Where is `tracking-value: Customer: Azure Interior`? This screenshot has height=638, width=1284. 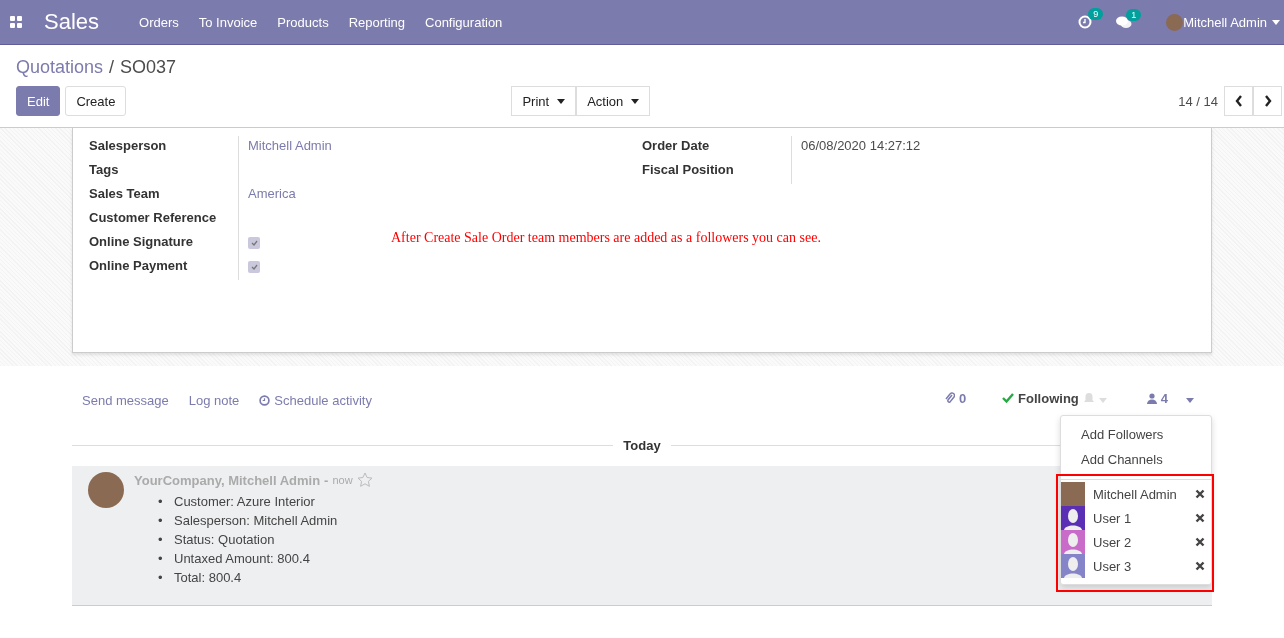 tracking-value: Customer: Azure Interior is located at coordinates (244, 502).